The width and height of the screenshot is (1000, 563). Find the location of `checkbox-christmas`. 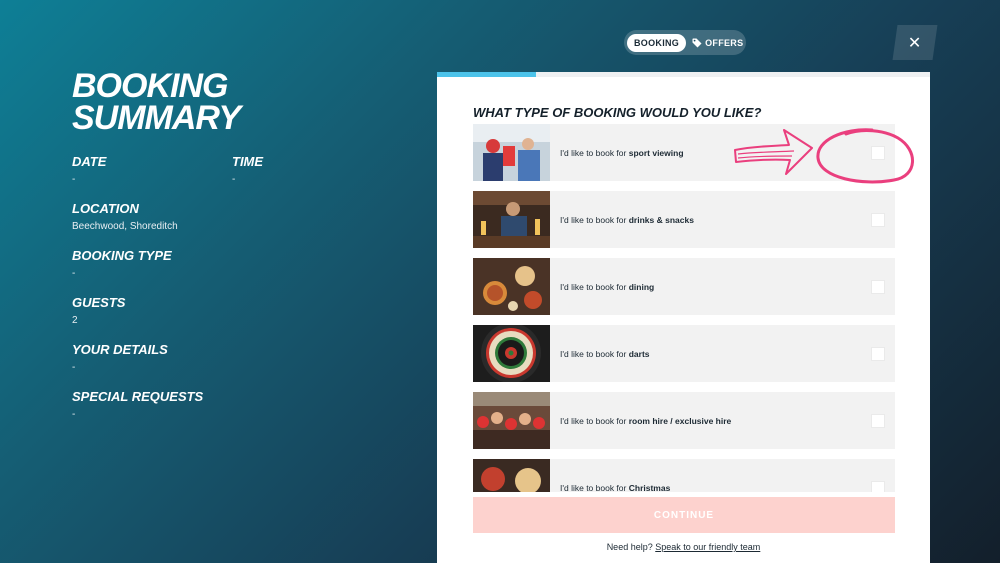

checkbox-christmas is located at coordinates (878, 486).